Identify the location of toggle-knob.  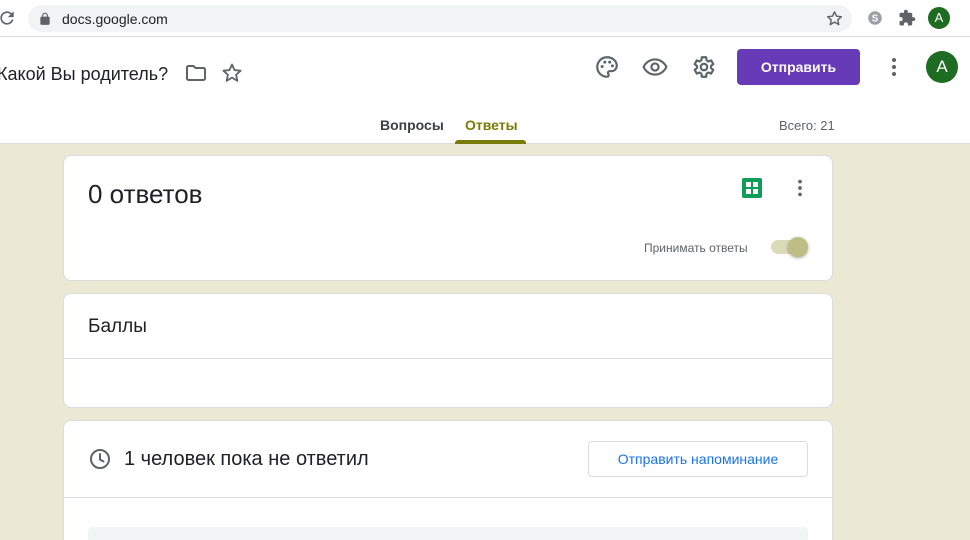
(798, 247).